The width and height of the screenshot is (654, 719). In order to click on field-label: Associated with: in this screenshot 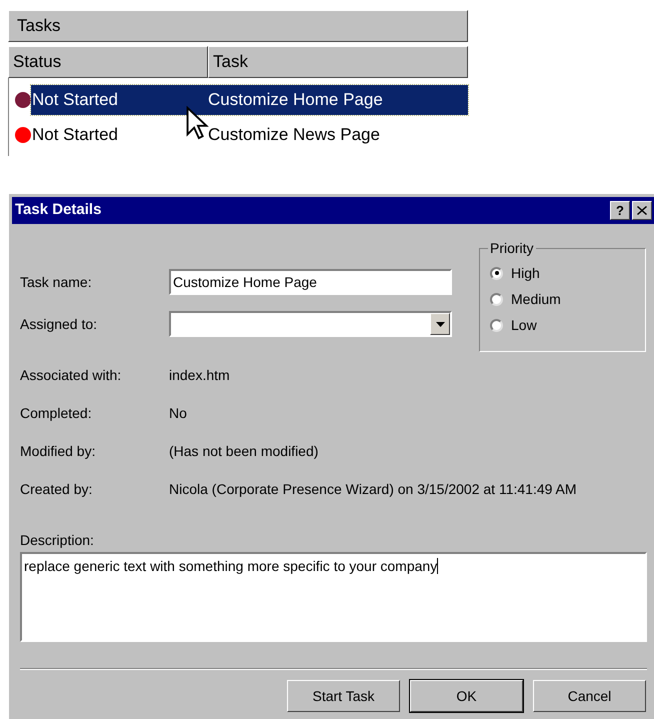, I will do `click(71, 375)`.